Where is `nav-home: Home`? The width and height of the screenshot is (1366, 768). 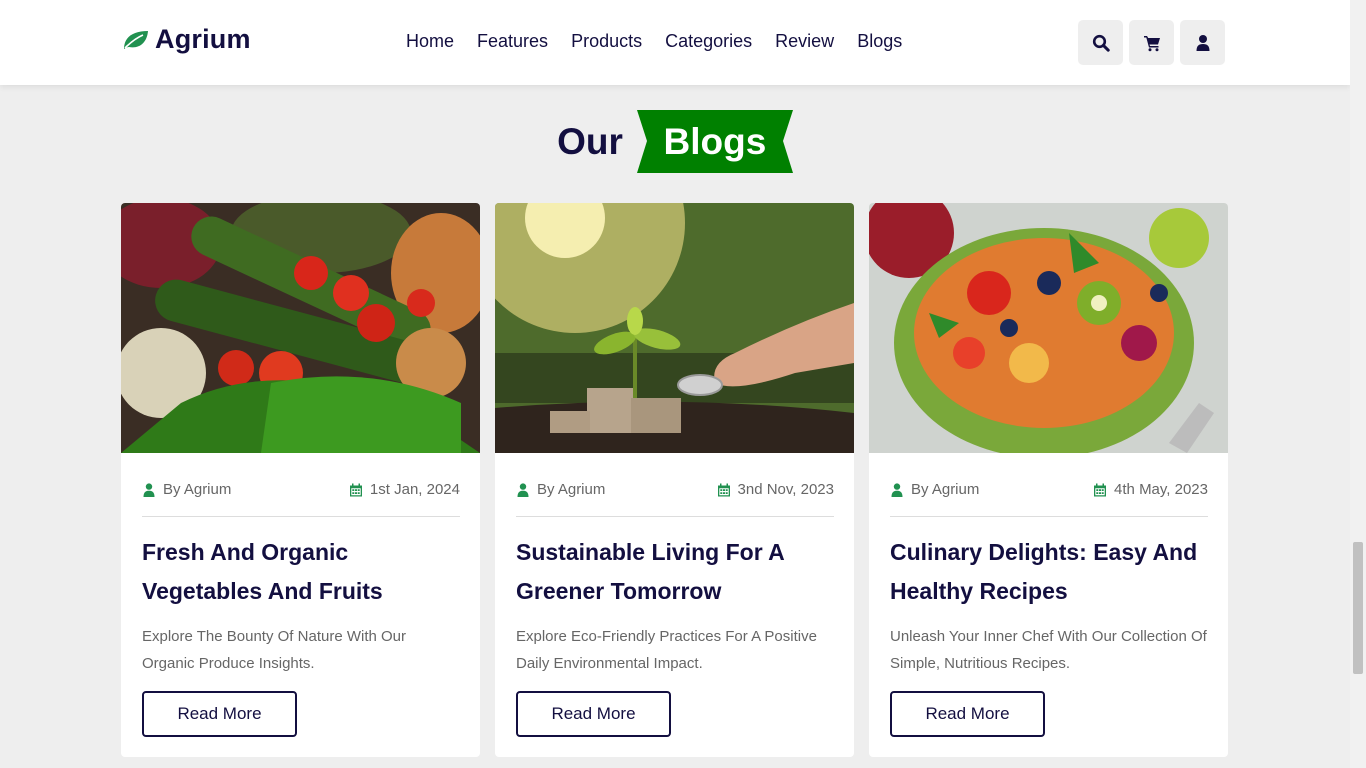 nav-home: Home is located at coordinates (430, 41).